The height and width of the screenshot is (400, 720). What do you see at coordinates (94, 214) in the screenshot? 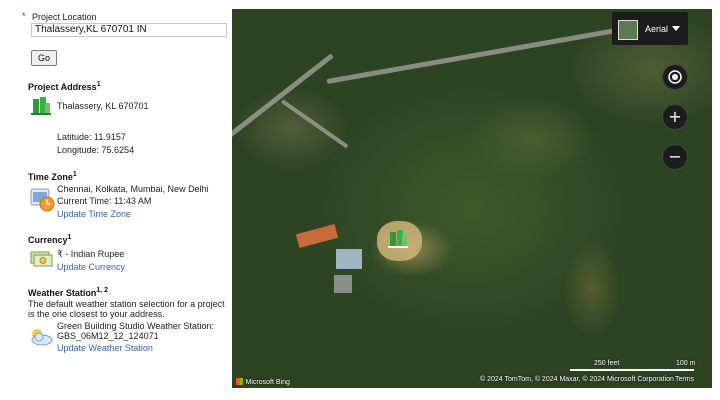
I see `update-time-zone-link: Update Time Zone` at bounding box center [94, 214].